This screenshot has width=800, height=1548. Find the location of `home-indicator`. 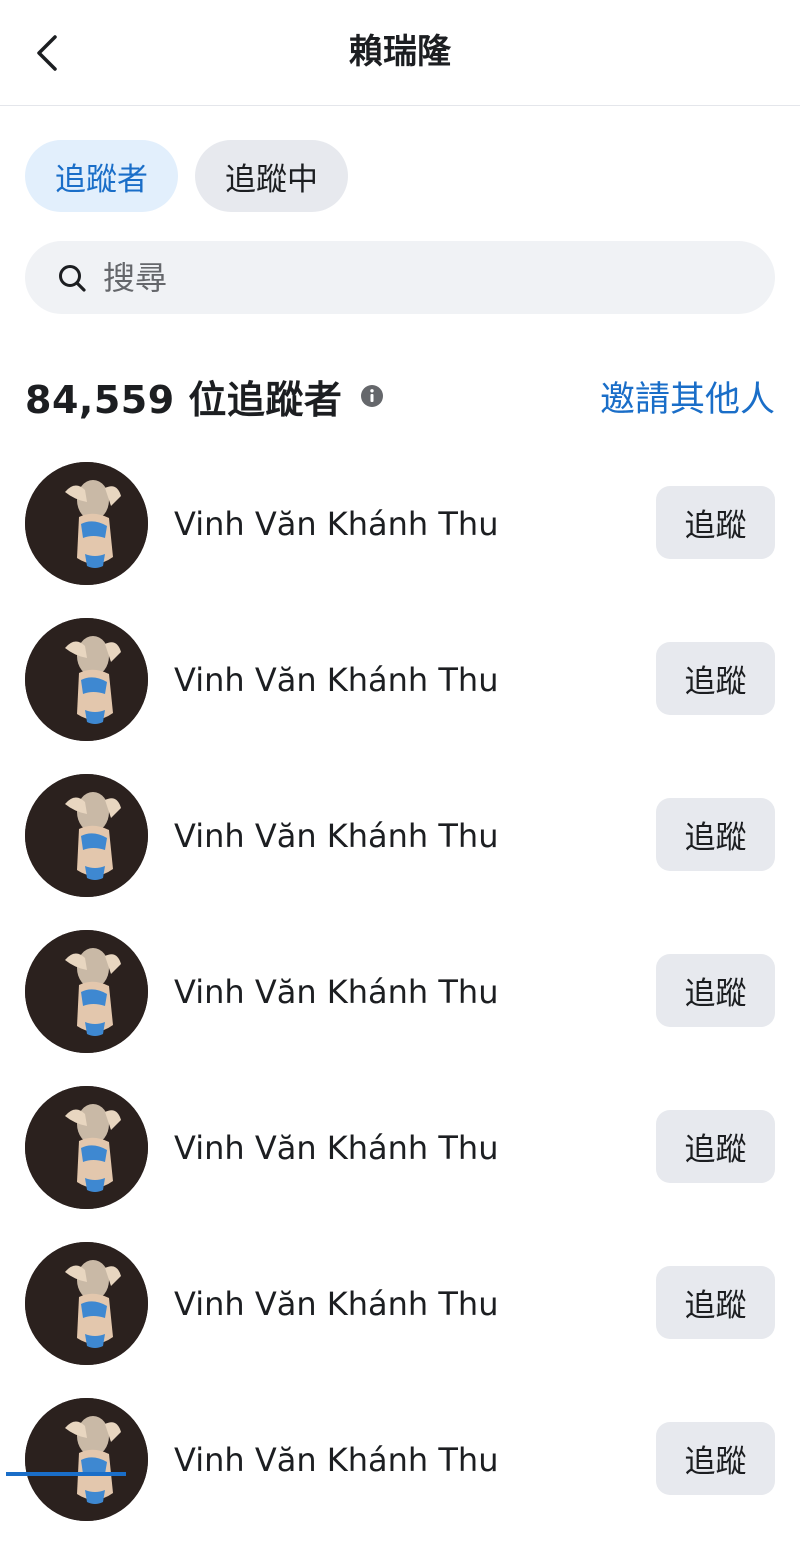

home-indicator is located at coordinates (66, 1474).